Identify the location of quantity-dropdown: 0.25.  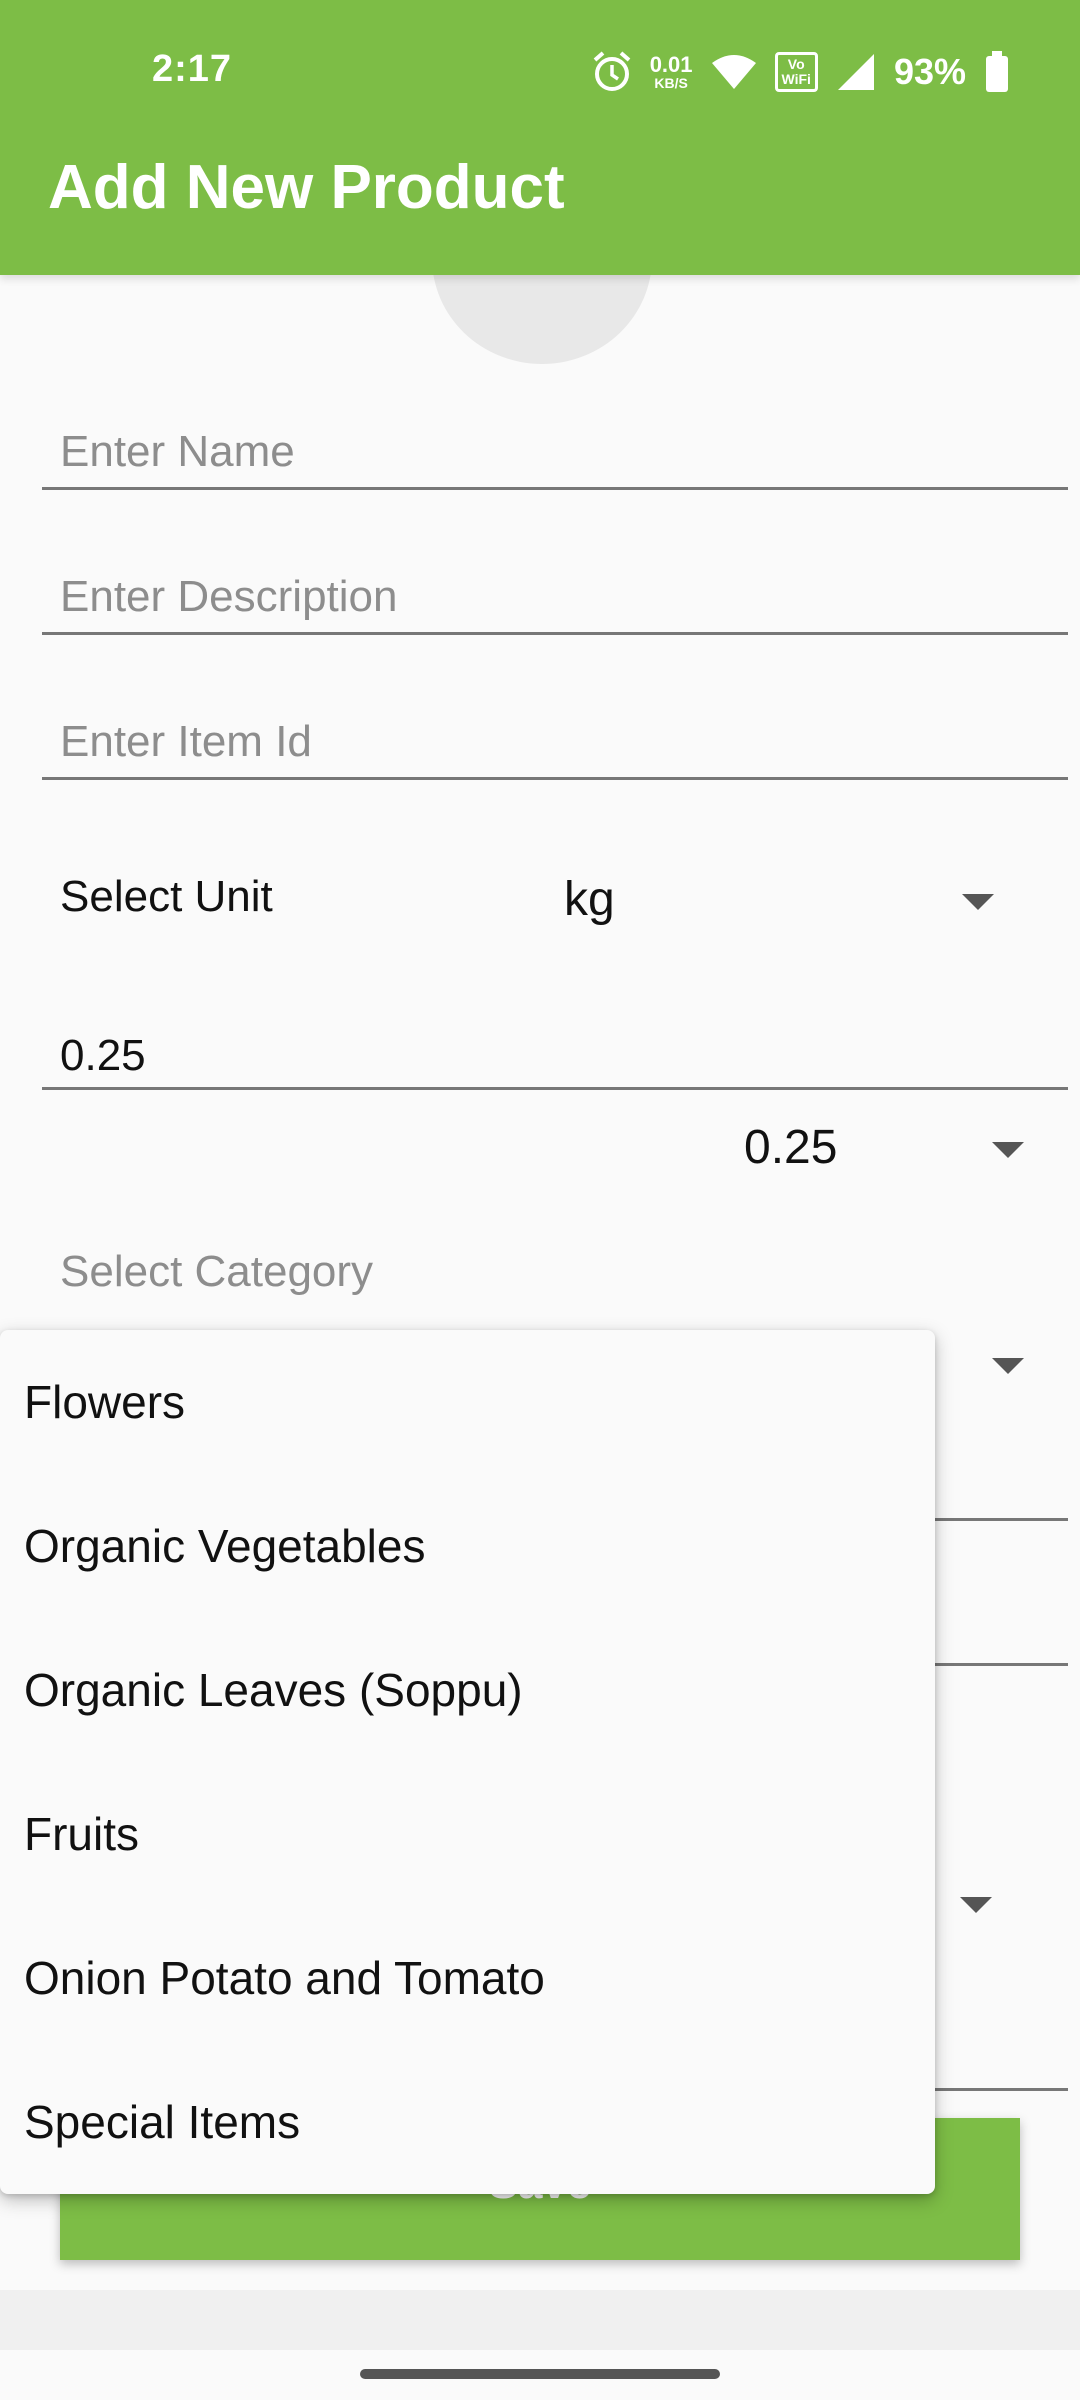
(880, 1150).